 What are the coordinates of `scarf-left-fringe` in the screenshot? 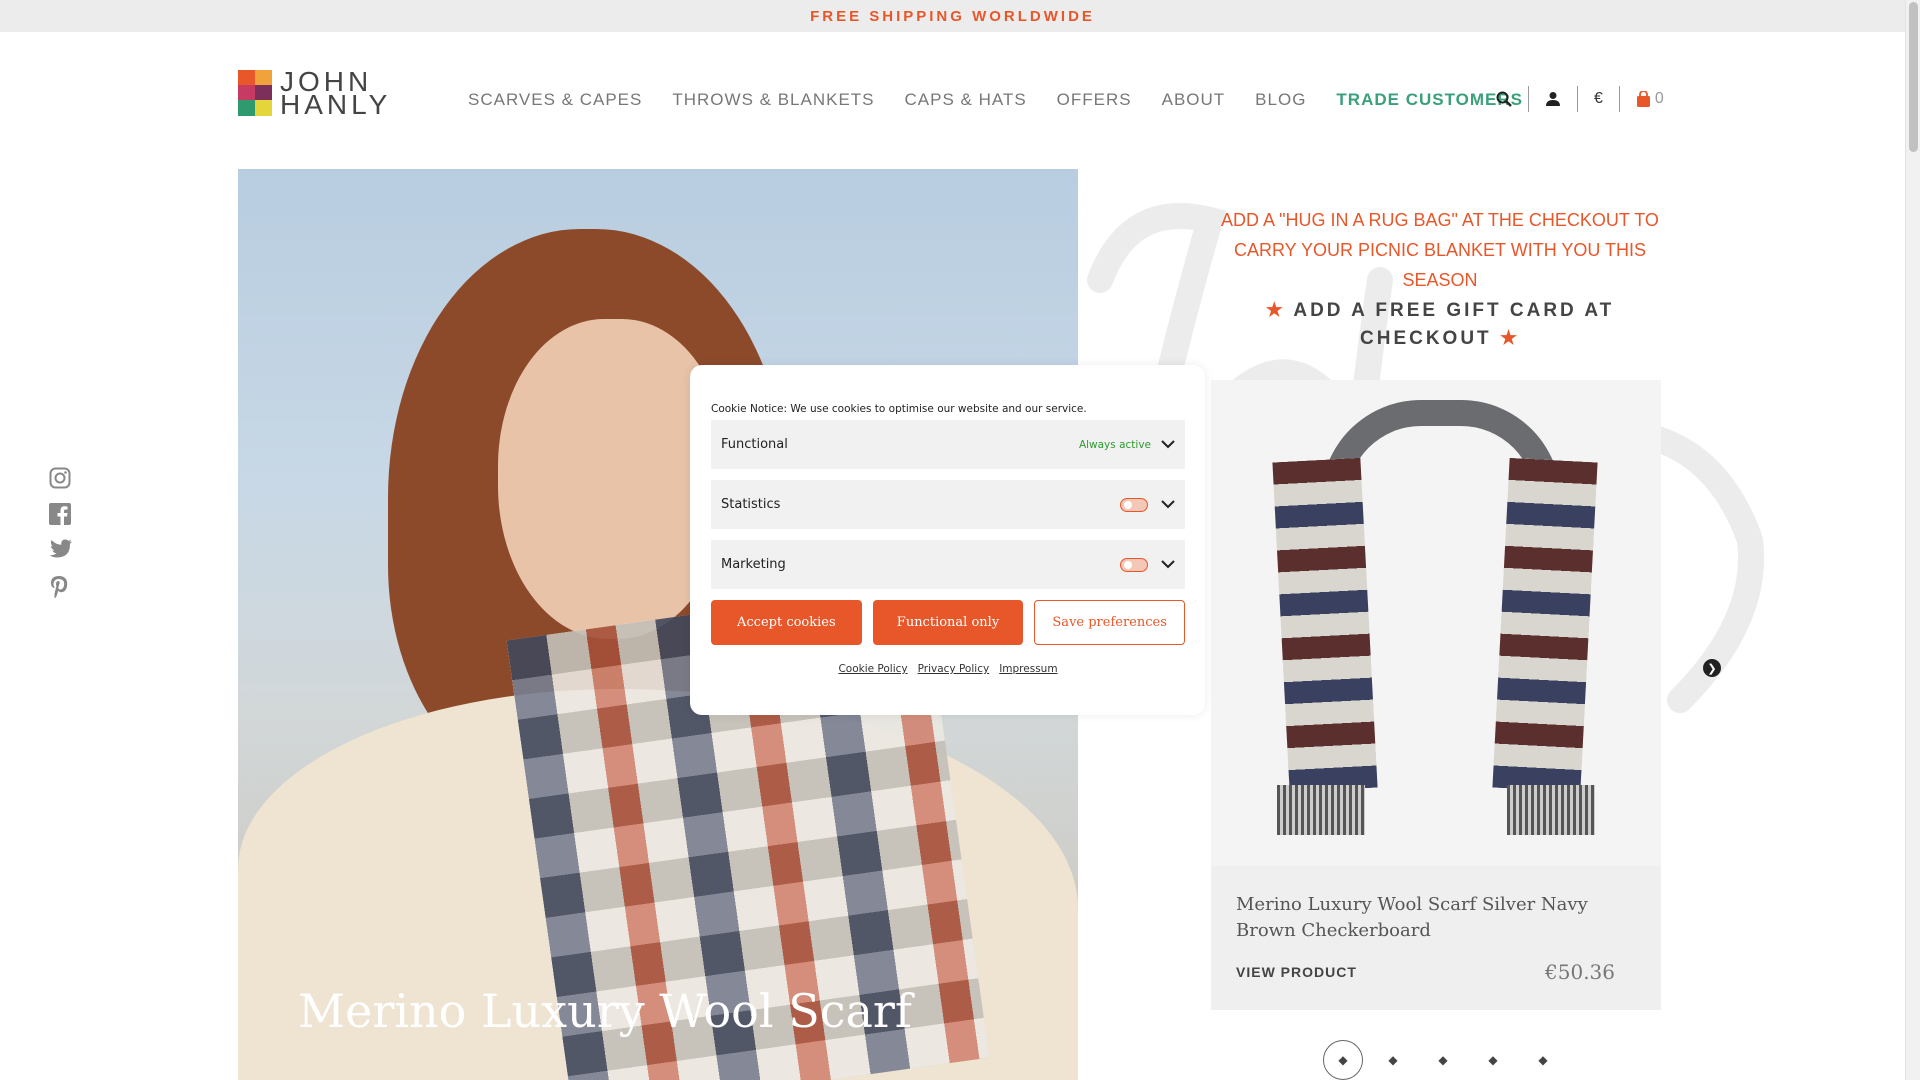 It's located at (1321, 810).